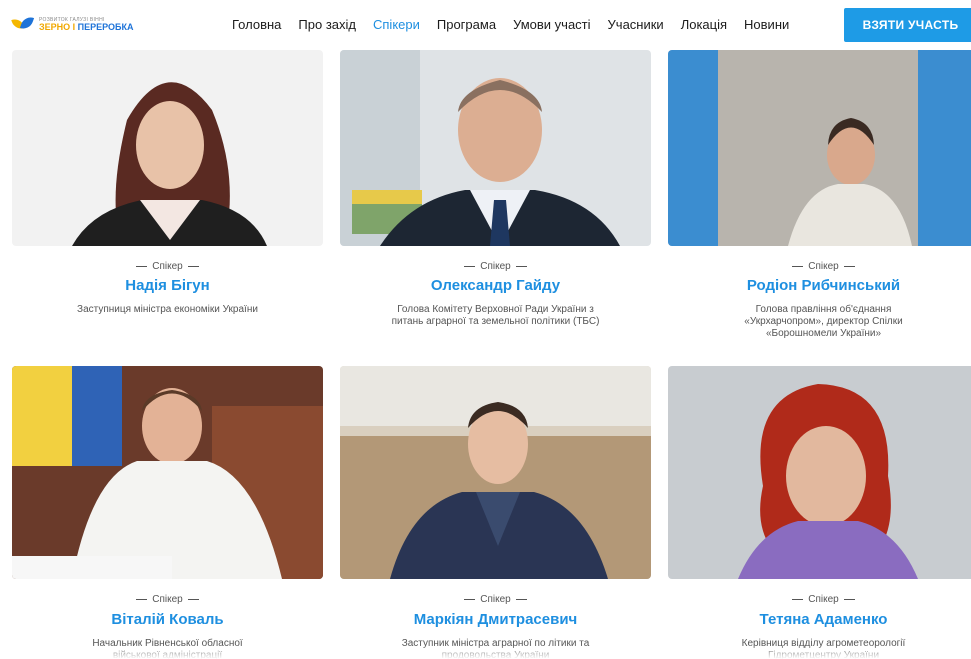 The height and width of the screenshot is (659, 971). What do you see at coordinates (819, 285) in the screenshot?
I see `speaker-name: Родіон Рибчинський` at bounding box center [819, 285].